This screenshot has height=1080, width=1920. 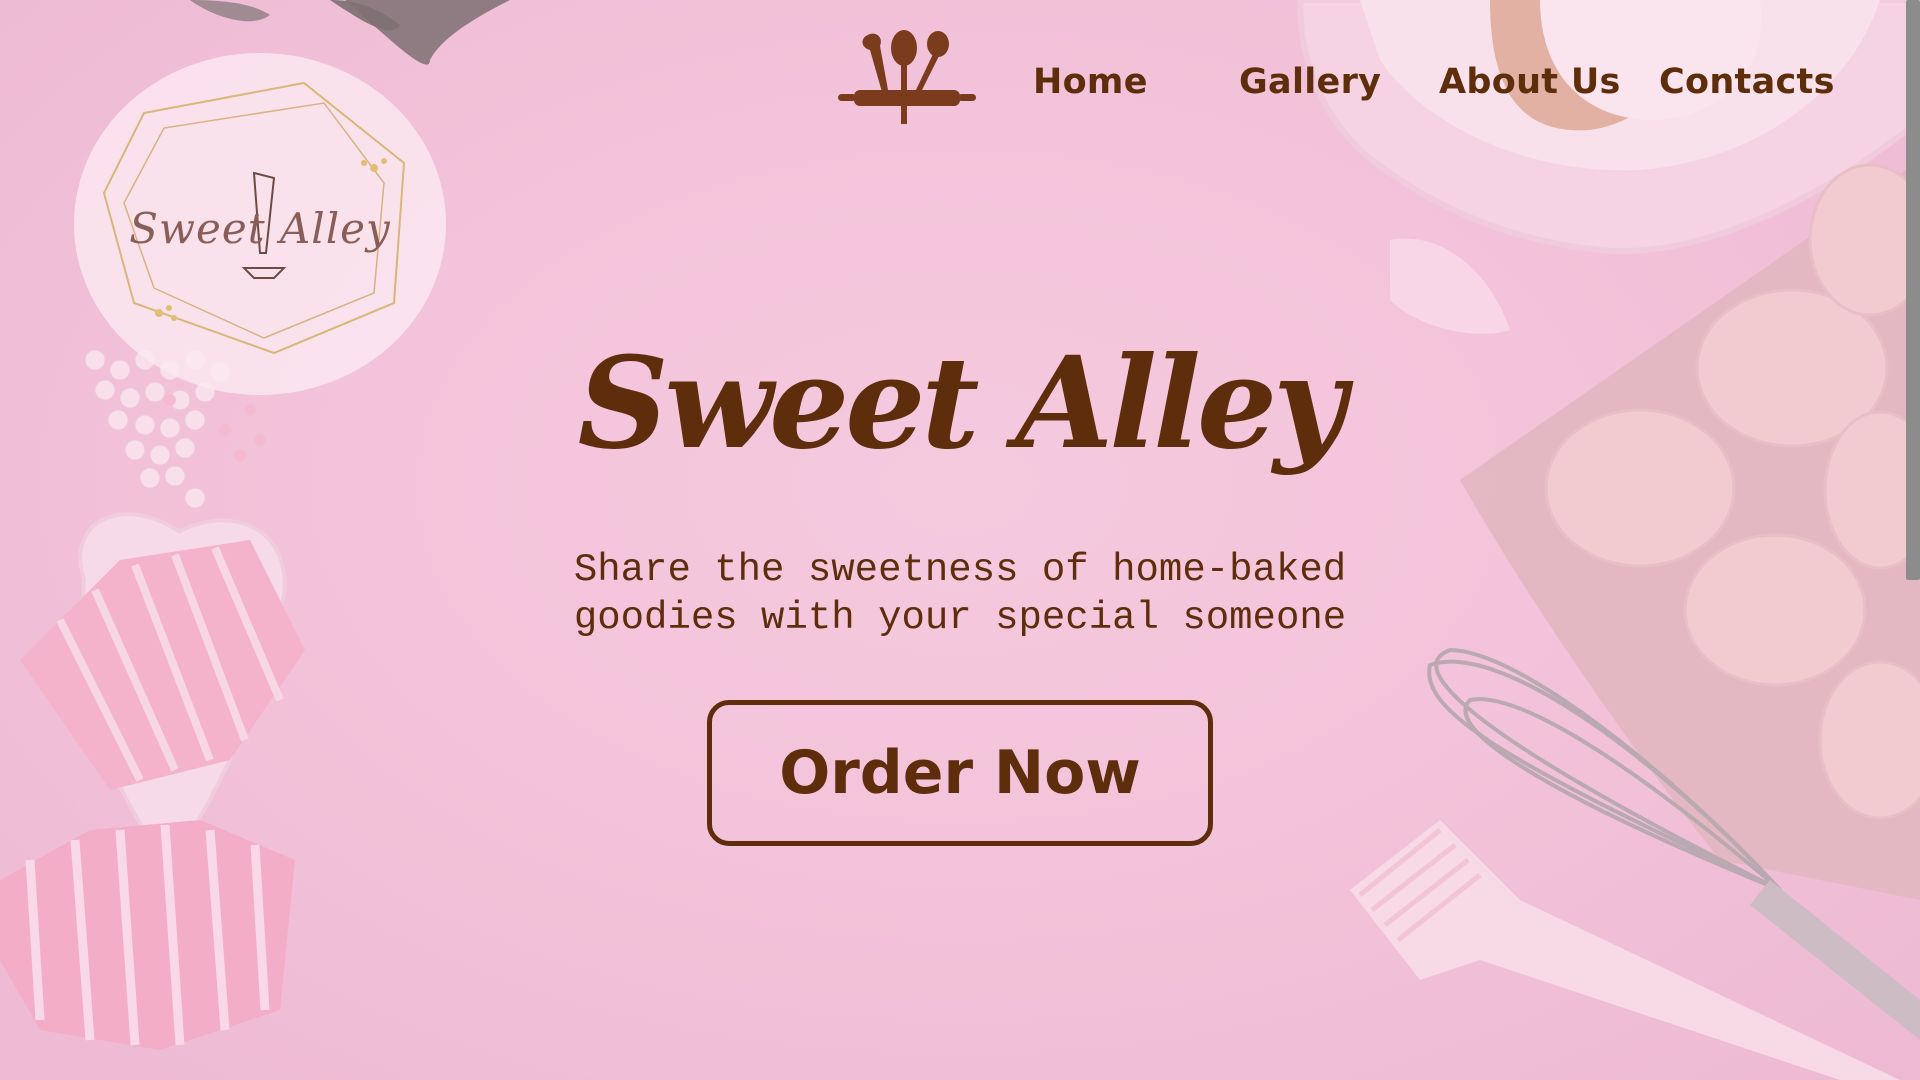 What do you see at coordinates (960, 570) in the screenshot?
I see `tagline-line-1: Share the sweetness of home-baked` at bounding box center [960, 570].